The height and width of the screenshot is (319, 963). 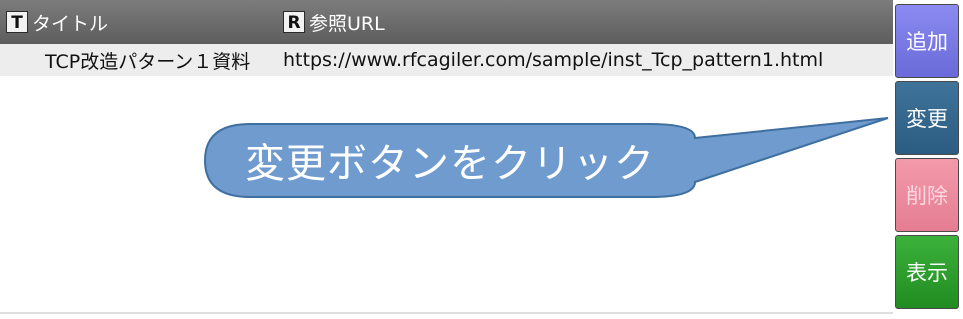 What do you see at coordinates (450, 163) in the screenshot?
I see `callout-text: 変更ボタンをクリック` at bounding box center [450, 163].